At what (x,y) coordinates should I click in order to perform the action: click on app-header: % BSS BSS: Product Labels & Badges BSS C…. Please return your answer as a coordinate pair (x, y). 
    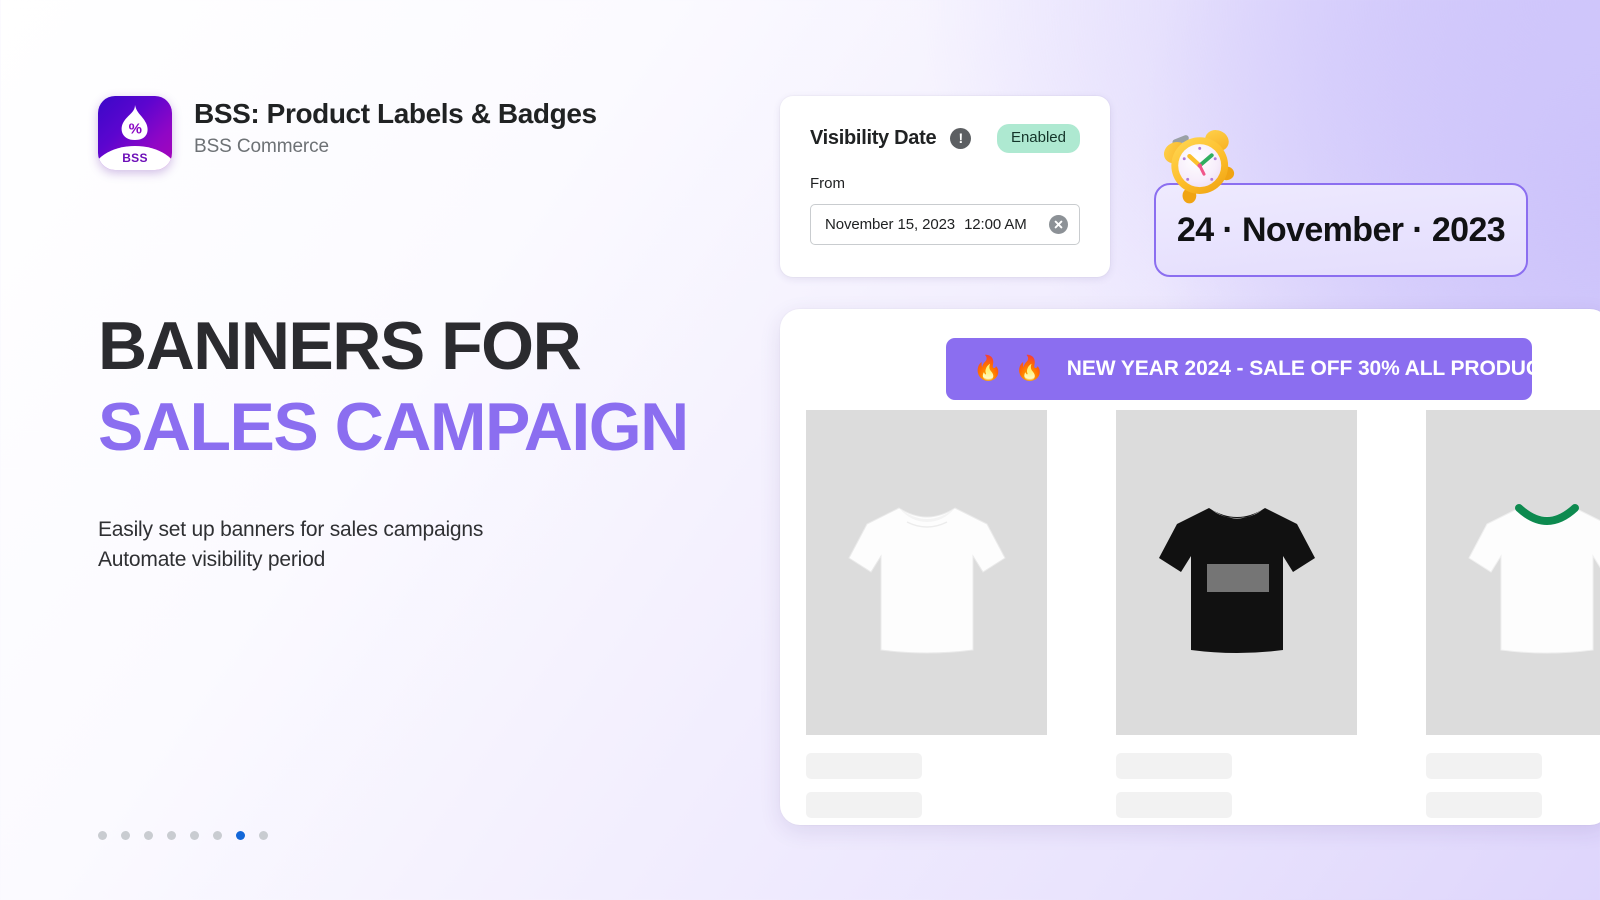
    Looking at the image, I should click on (347, 133).